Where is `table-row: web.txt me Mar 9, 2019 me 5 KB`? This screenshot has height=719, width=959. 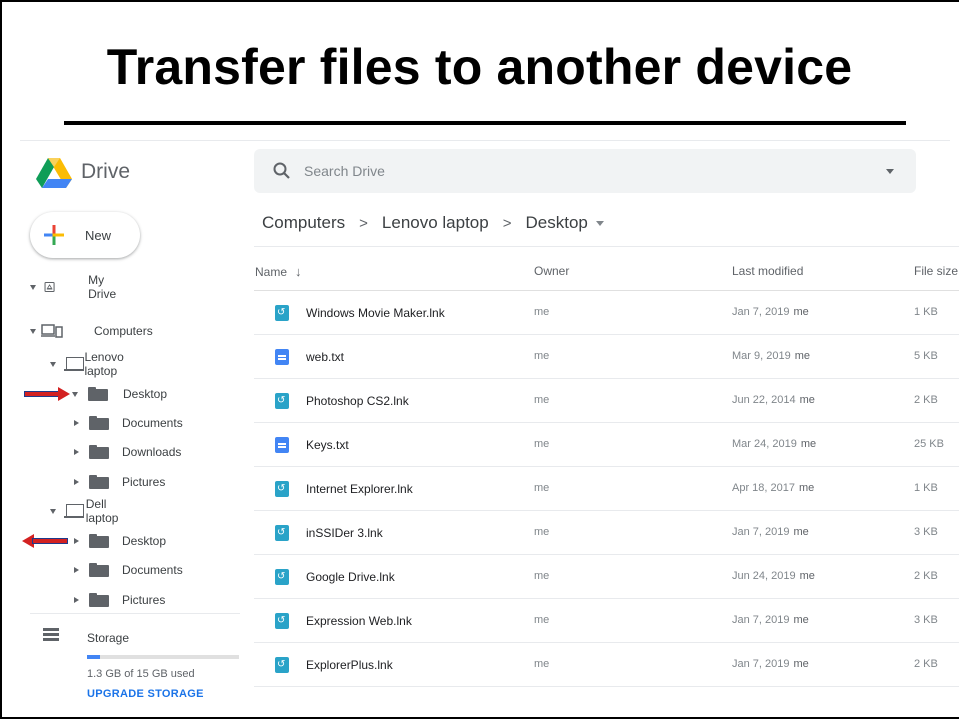
table-row: web.txt me Mar 9, 2019 me 5 KB is located at coordinates (606, 357).